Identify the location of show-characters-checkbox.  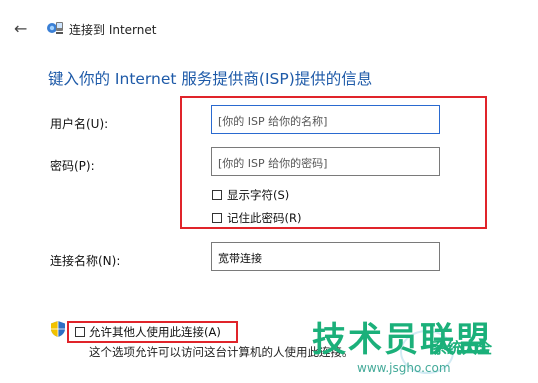
(217, 195).